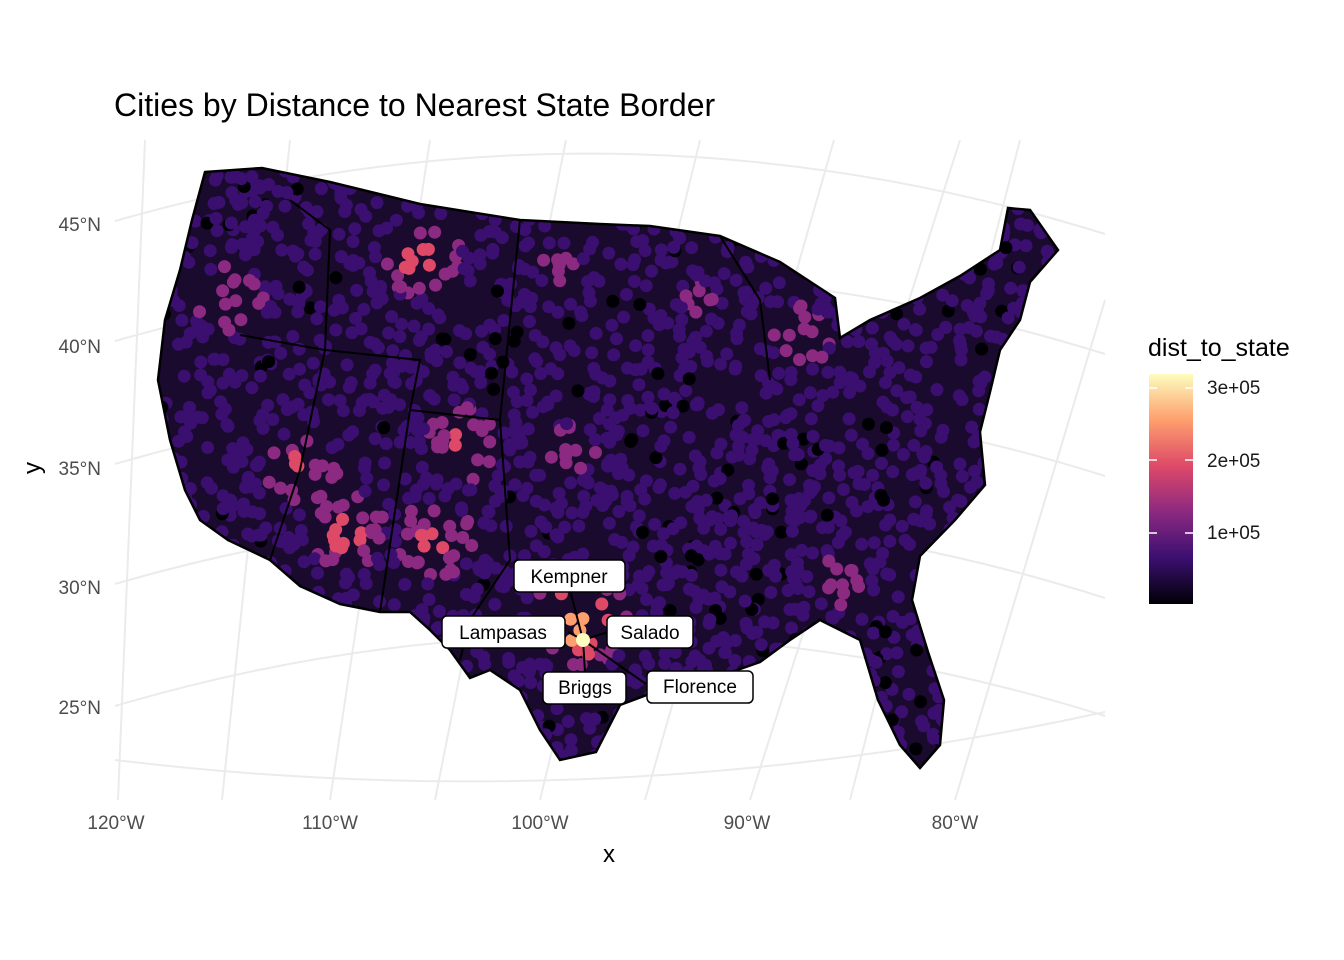 The image size is (1344, 960). What do you see at coordinates (700, 687) in the screenshot?
I see `label-florence: Florence` at bounding box center [700, 687].